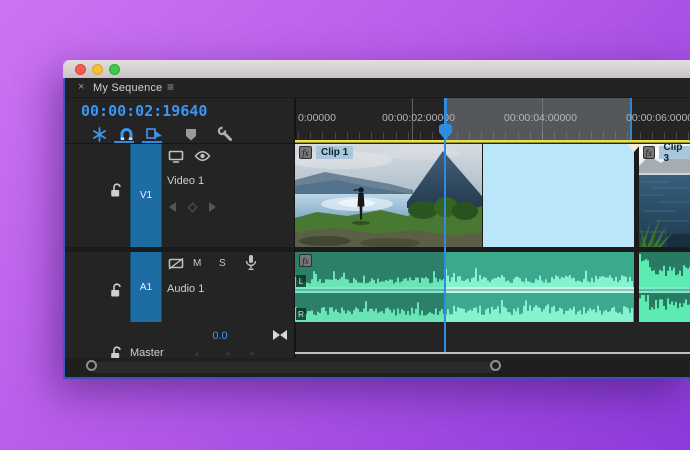 Image resolution: width=690 pixels, height=450 pixels. I want to click on timeline-zoom-scrollbar, so click(377, 367).